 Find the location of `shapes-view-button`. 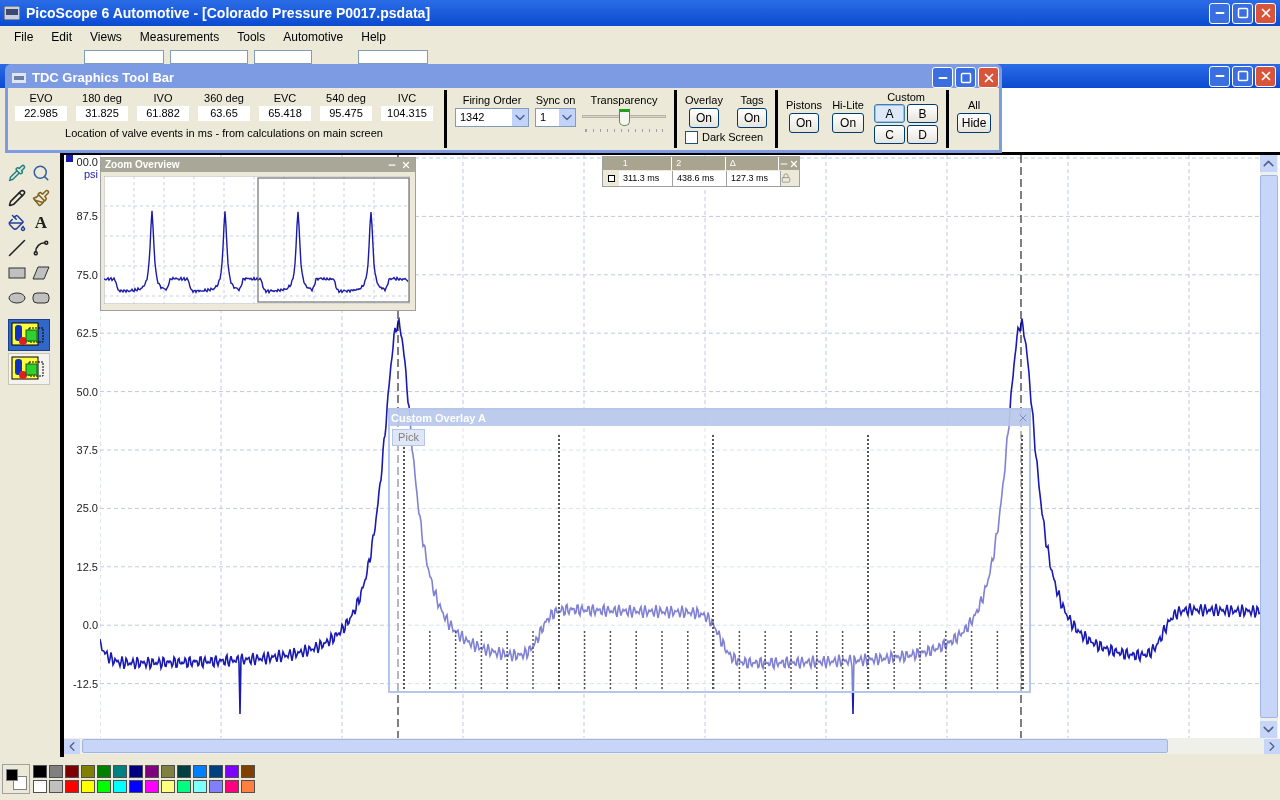

shapes-view-button is located at coordinates (29, 335).